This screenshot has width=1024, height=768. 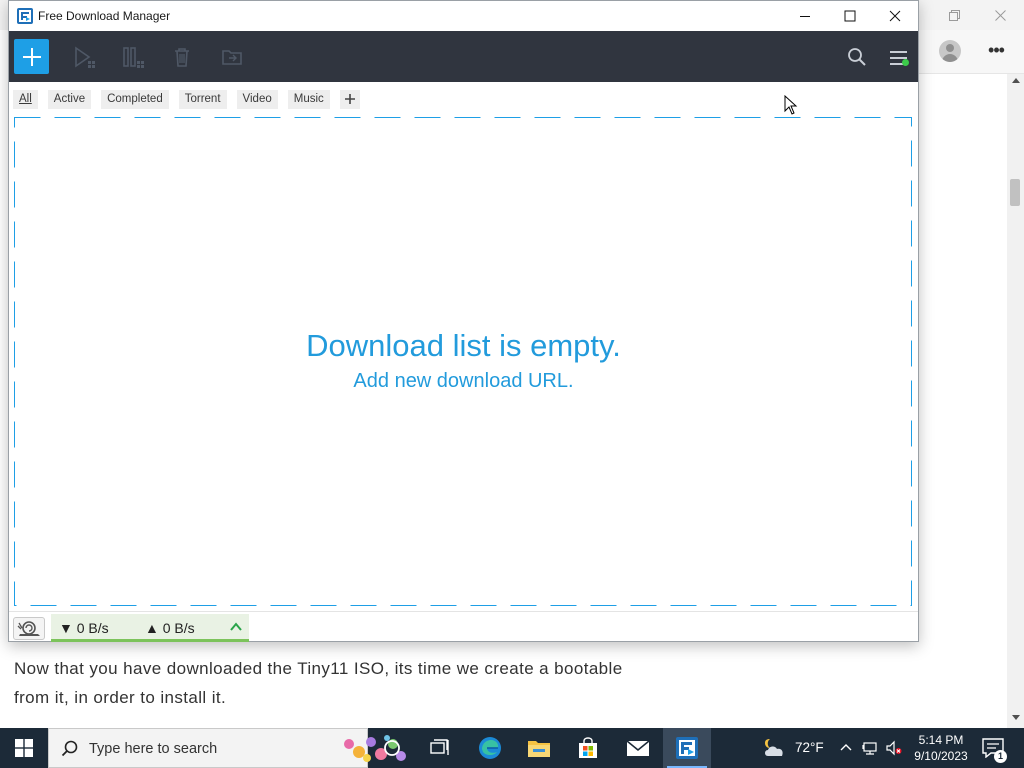 I want to click on search-button, so click(x=857, y=57).